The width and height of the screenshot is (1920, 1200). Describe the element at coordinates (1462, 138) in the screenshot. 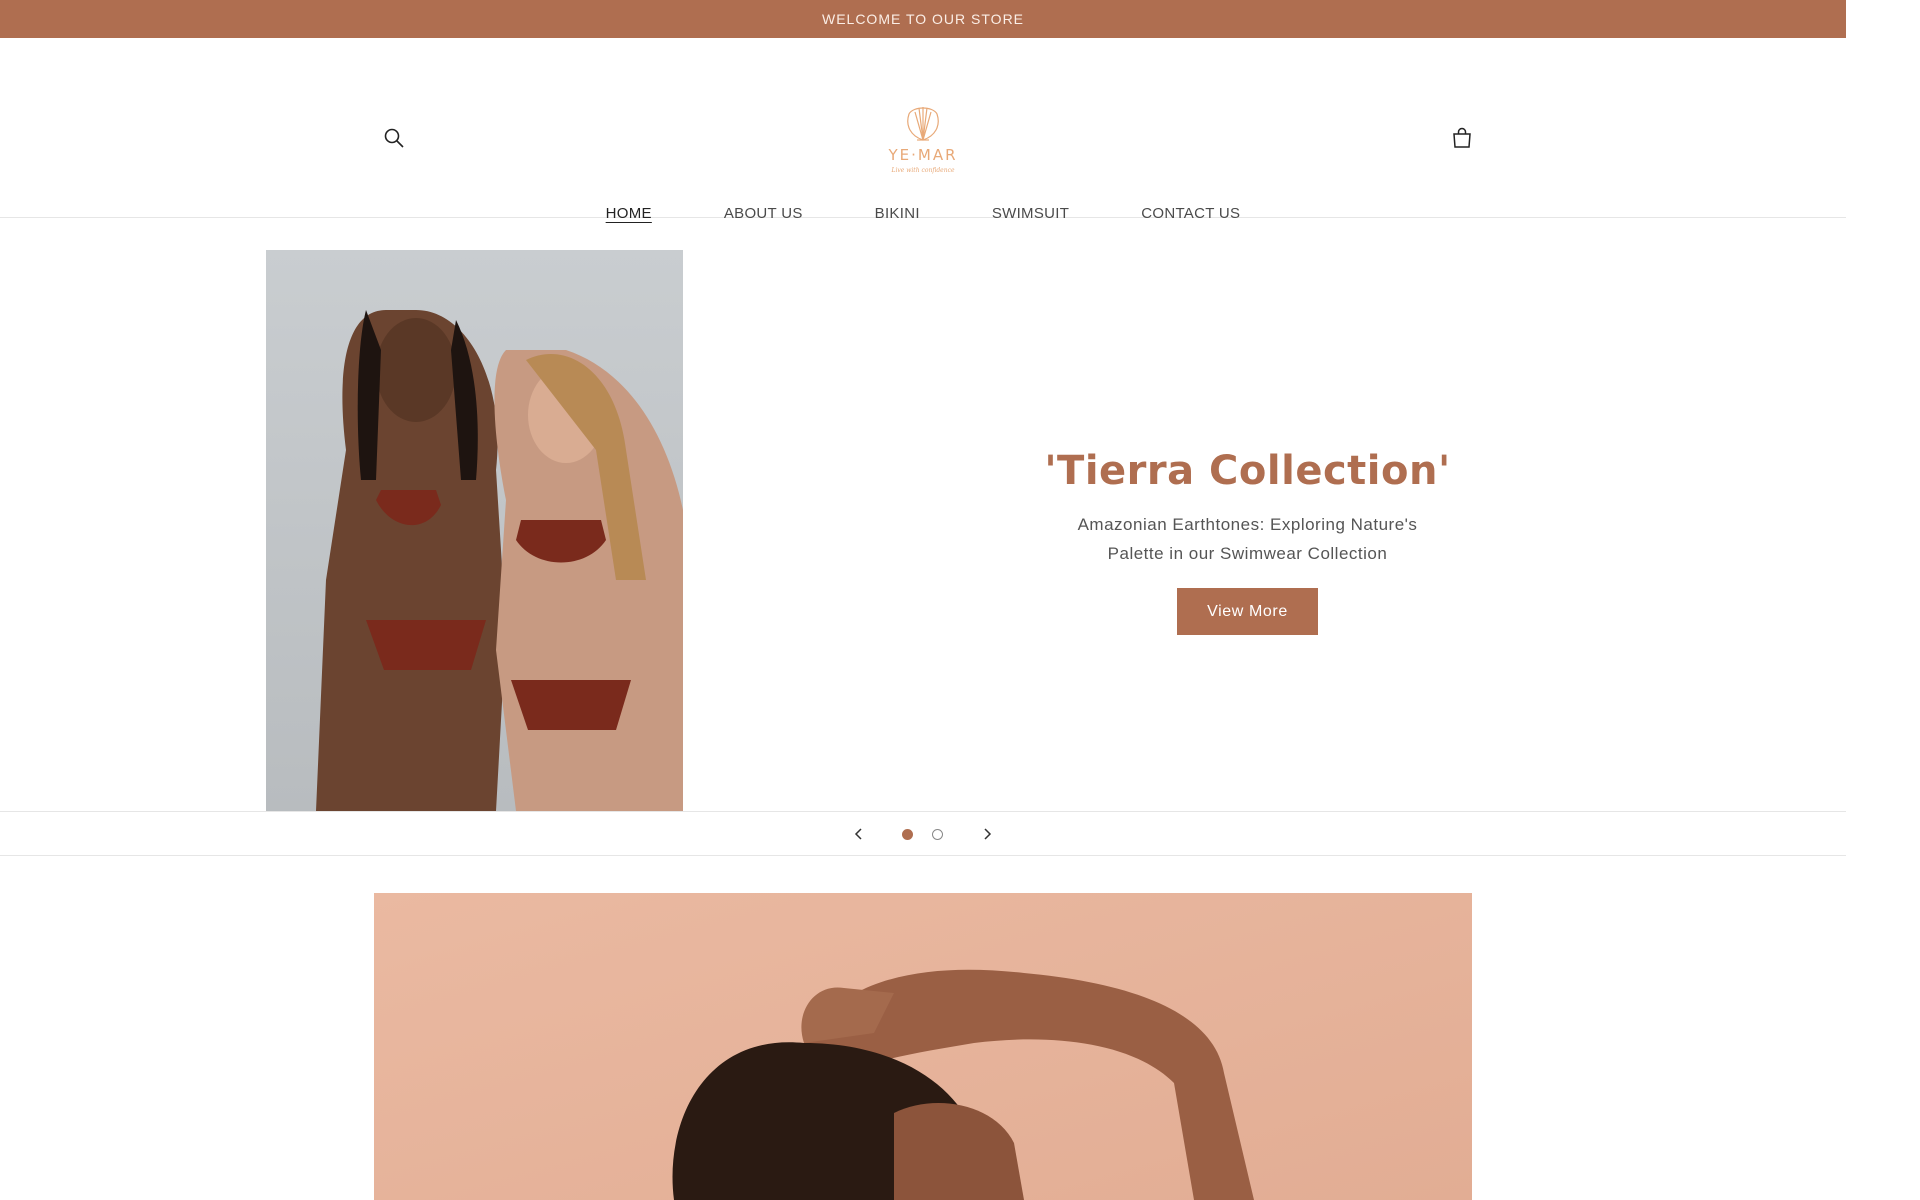

I see `shopping-bag-icon` at that location.